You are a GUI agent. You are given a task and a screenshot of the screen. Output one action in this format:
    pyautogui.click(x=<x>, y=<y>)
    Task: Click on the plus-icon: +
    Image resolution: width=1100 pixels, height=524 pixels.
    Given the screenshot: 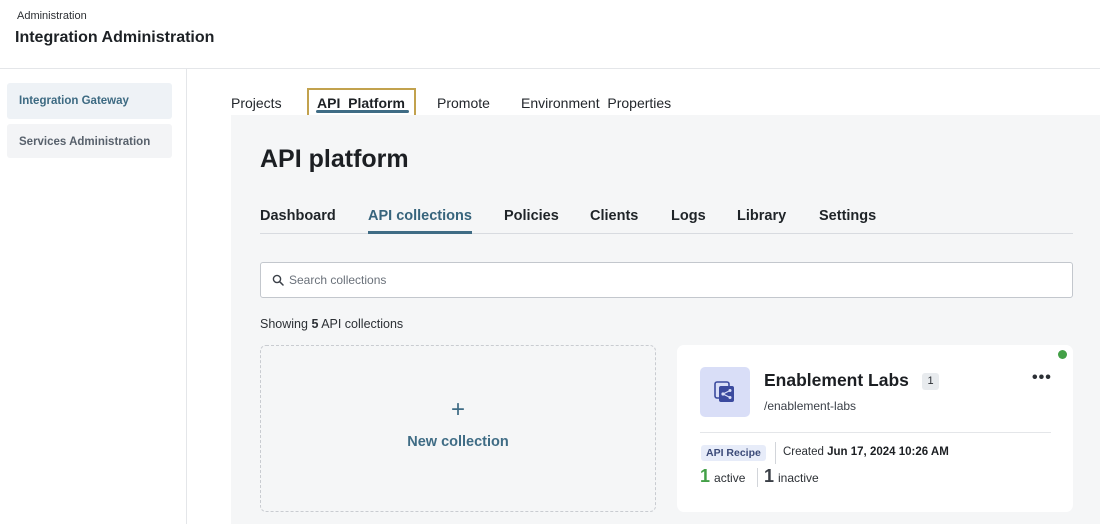 What is the action you would take?
    pyautogui.click(x=457, y=409)
    